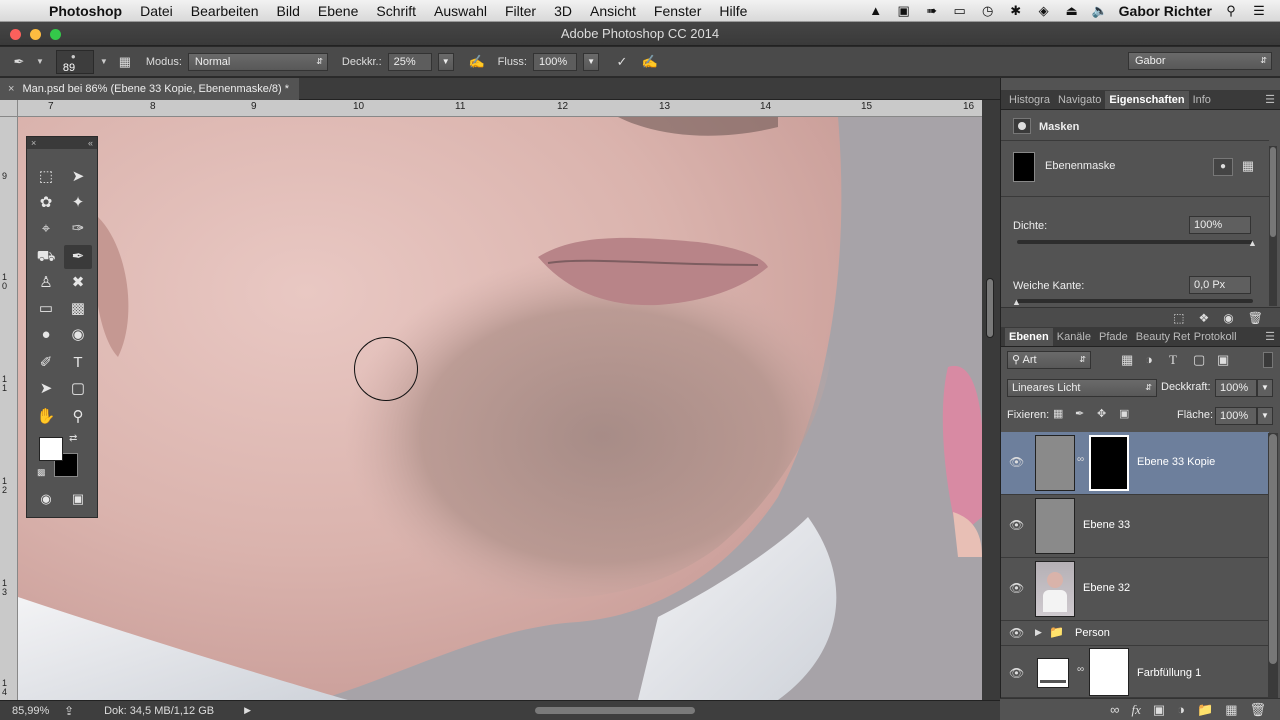 The image size is (1280, 720). What do you see at coordinates (73, 438) in the screenshot?
I see `swap-colors-icon: ⇄` at bounding box center [73, 438].